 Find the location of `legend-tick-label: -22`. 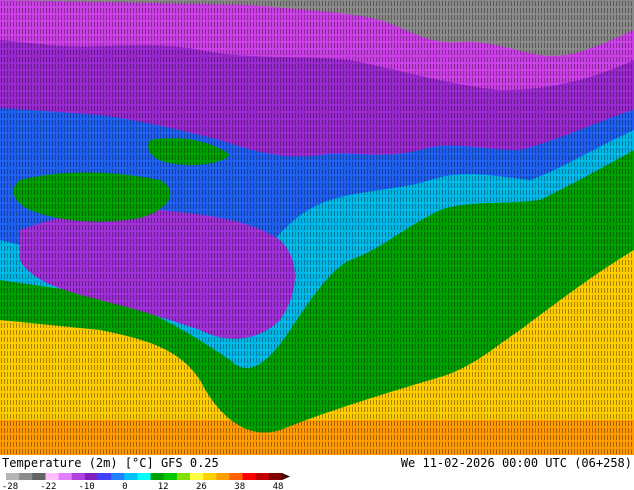

legend-tick-label: -22 is located at coordinates (48, 486).